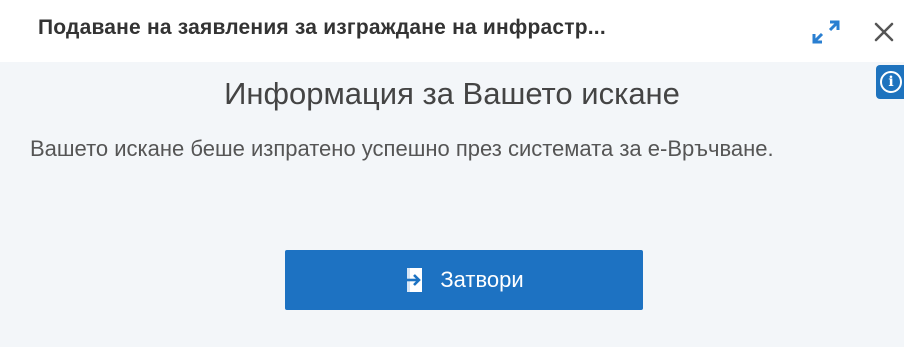 The width and height of the screenshot is (904, 347). Describe the element at coordinates (482, 279) in the screenshot. I see `close-dialog-button-label: Затвори` at that location.